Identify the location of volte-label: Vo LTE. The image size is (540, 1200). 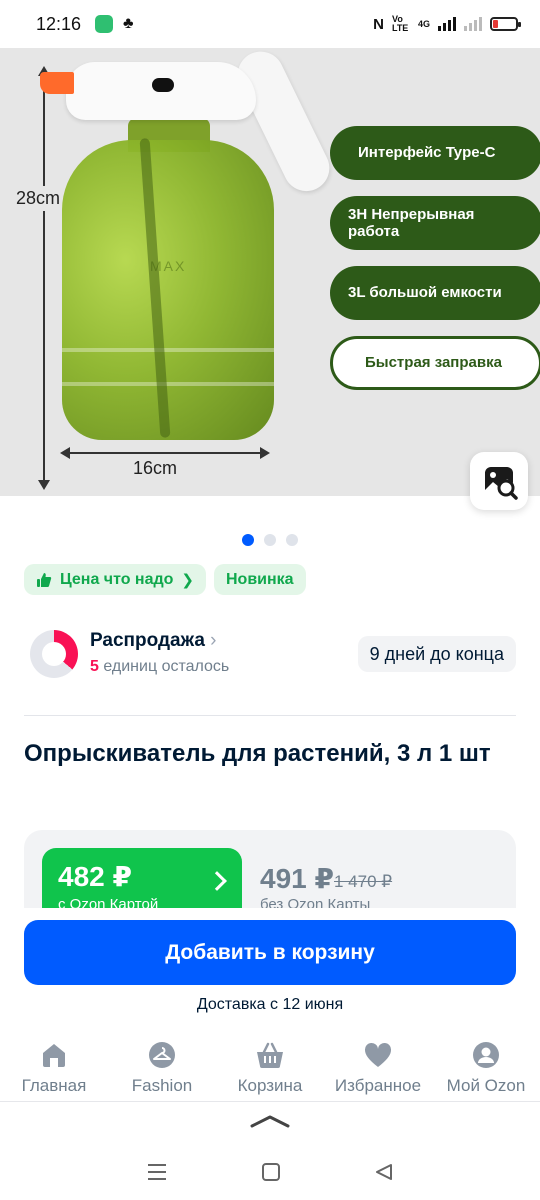
(400, 23).